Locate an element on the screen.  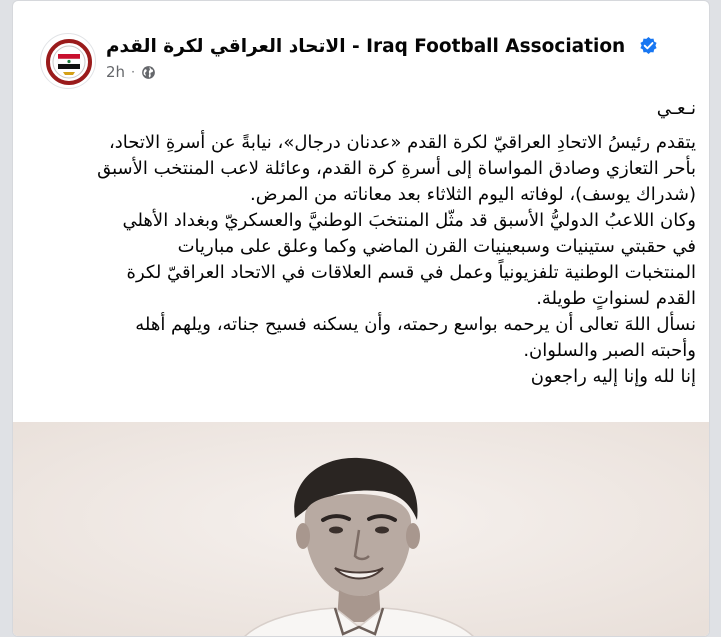
post-text-line: إنا لله وإنا إليه راجعون is located at coordinates (613, 376).